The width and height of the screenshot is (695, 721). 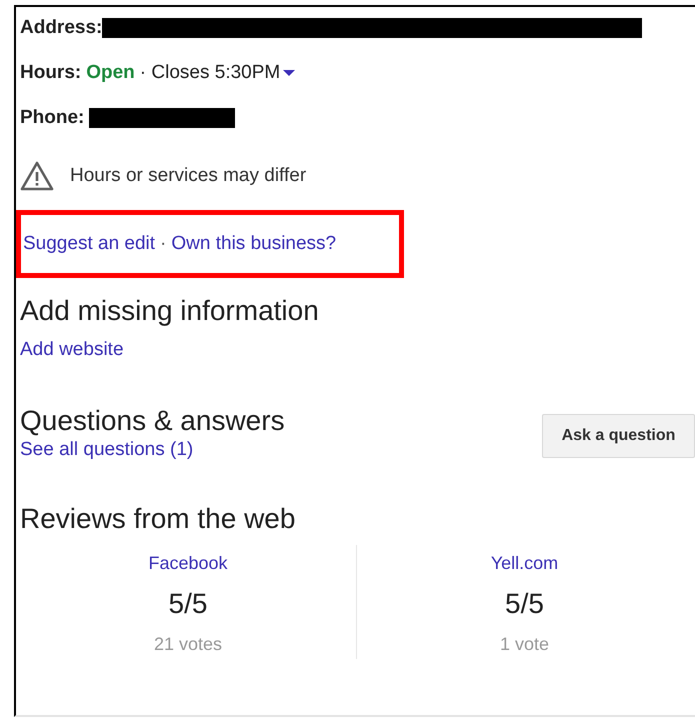 What do you see at coordinates (37, 176) in the screenshot?
I see `warning-icon` at bounding box center [37, 176].